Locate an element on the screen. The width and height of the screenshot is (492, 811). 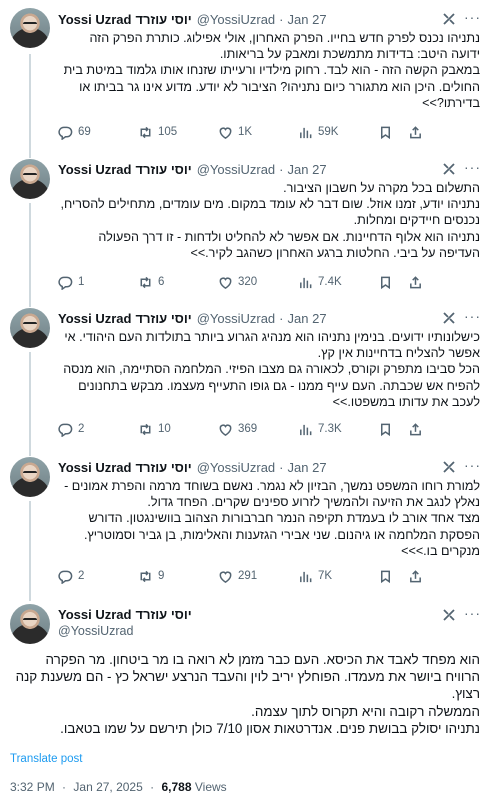
tweet-paragraph: התשלום בכל מקרה על חשבון הציבור. is located at coordinates (381, 188).